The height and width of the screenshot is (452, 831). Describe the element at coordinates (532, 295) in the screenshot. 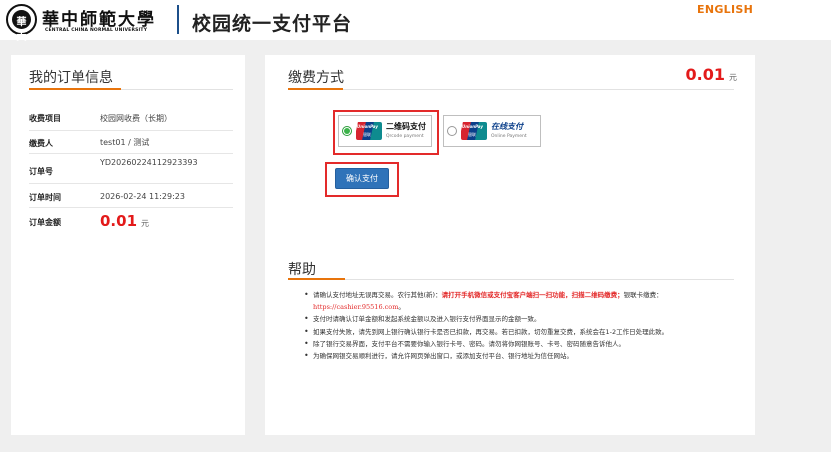

I see `help-highlight-text: 请打开手机微信或支付宝客户端扫一扫功能，扫描二维码缴费；` at that location.